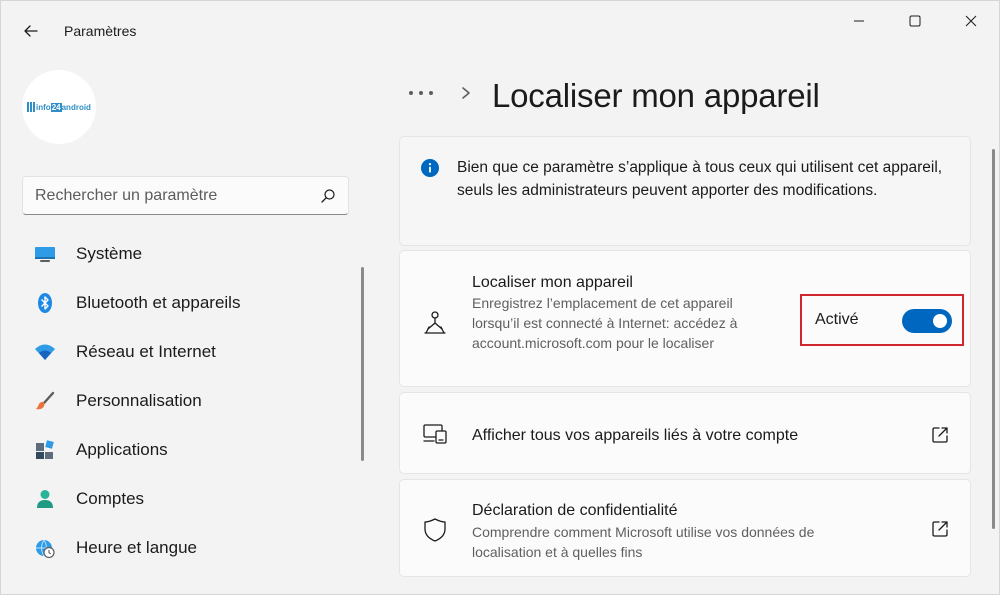  Describe the element at coordinates (45, 352) in the screenshot. I see `wifi-icon` at that location.